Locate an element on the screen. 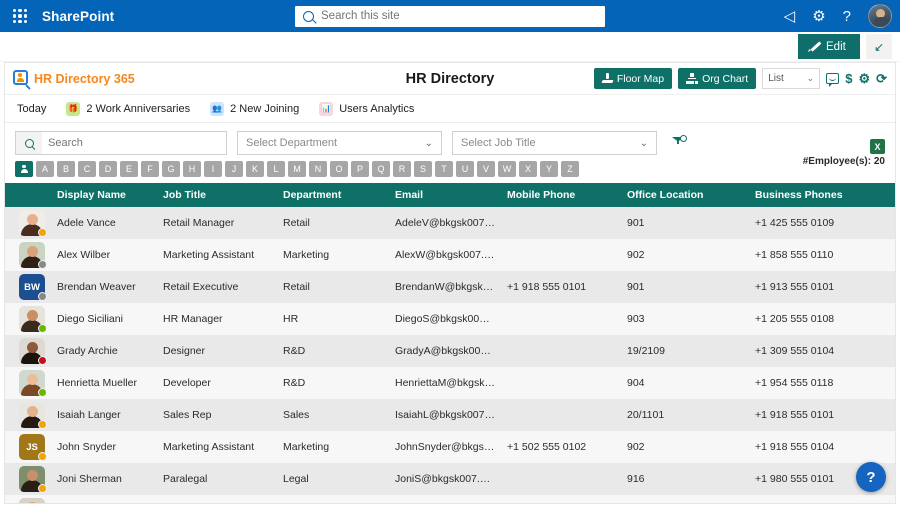  alphabet-filter-r: R is located at coordinates (402, 169).